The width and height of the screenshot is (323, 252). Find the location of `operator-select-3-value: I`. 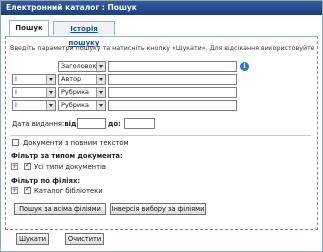

operator-select-3-value: I is located at coordinates (16, 92).